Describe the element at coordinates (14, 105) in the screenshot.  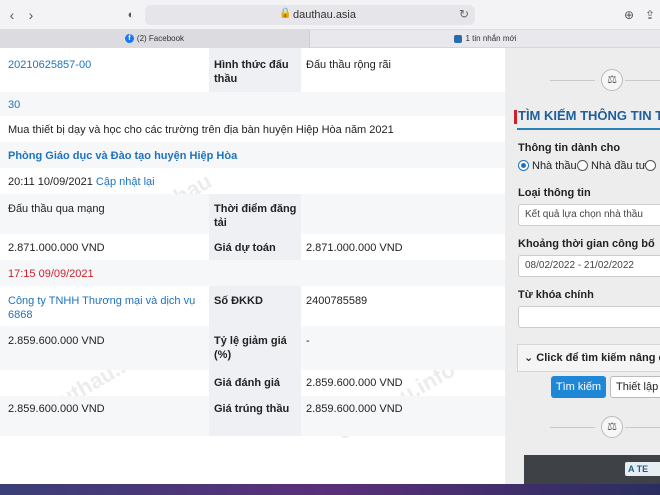
I see `count-link: 30` at that location.